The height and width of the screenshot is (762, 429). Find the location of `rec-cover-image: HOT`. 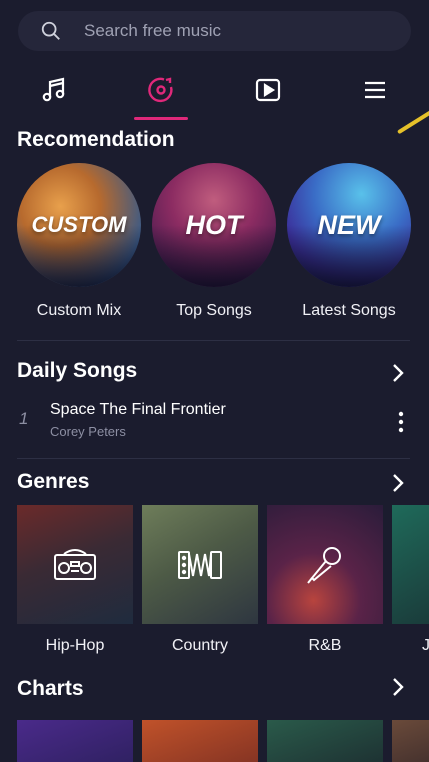

rec-cover-image: HOT is located at coordinates (214, 225).